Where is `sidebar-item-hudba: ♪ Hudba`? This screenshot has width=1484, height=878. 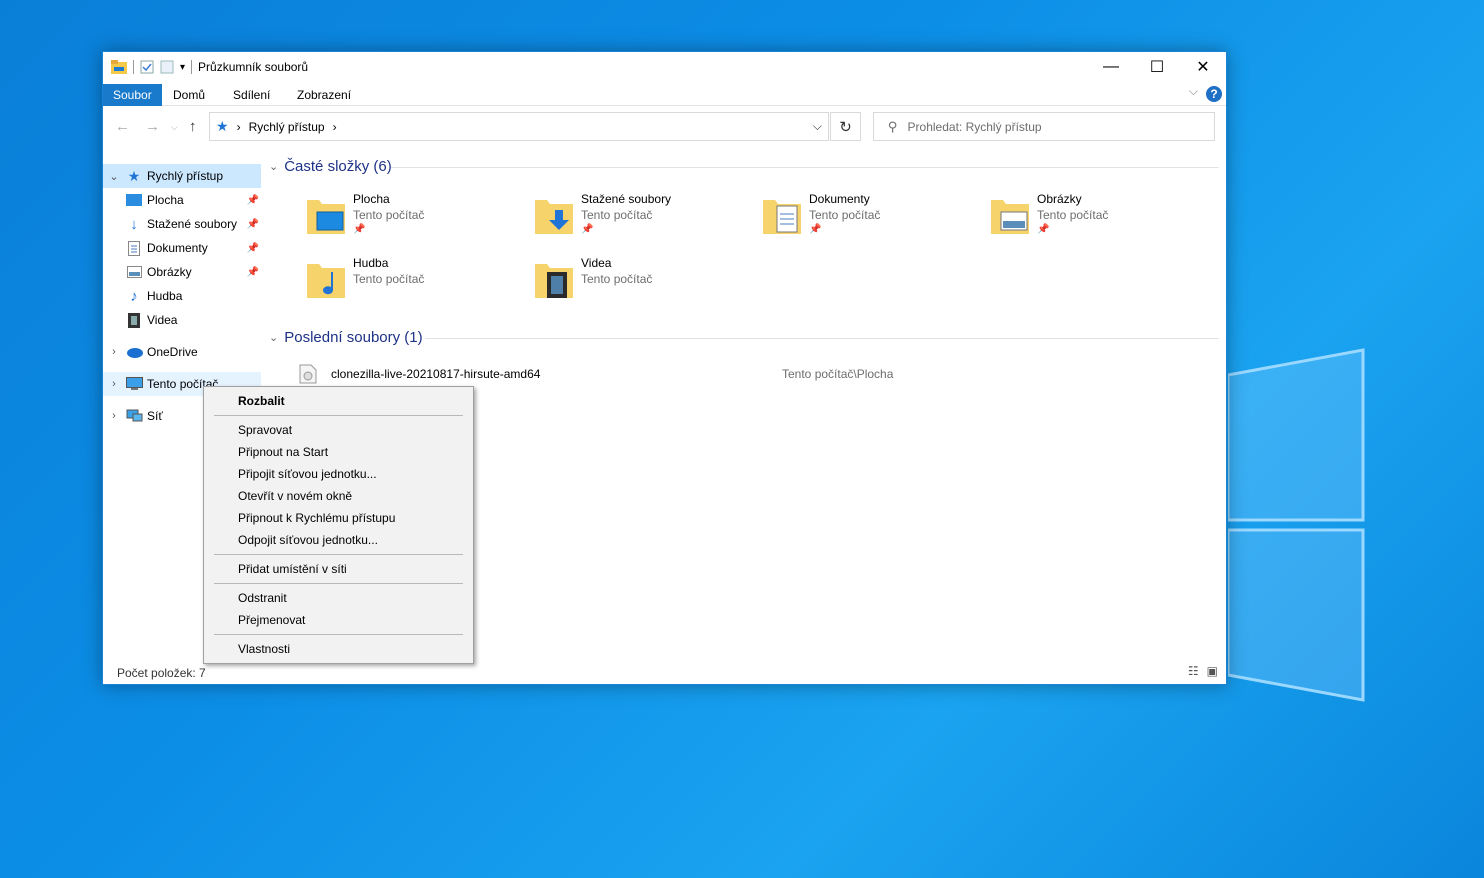
sidebar-item-hudba: ♪ Hudba is located at coordinates (182, 296).